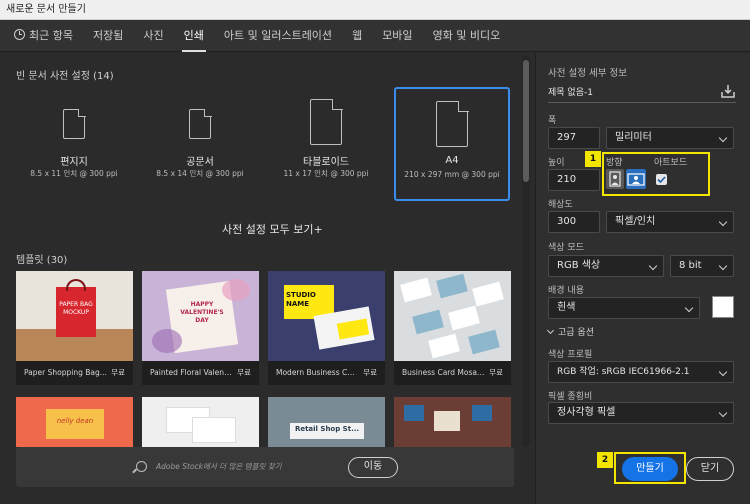 This screenshot has height=504, width=750. Describe the element at coordinates (566, 291) in the screenshot. I see `background-label: 배경 내용` at that location.